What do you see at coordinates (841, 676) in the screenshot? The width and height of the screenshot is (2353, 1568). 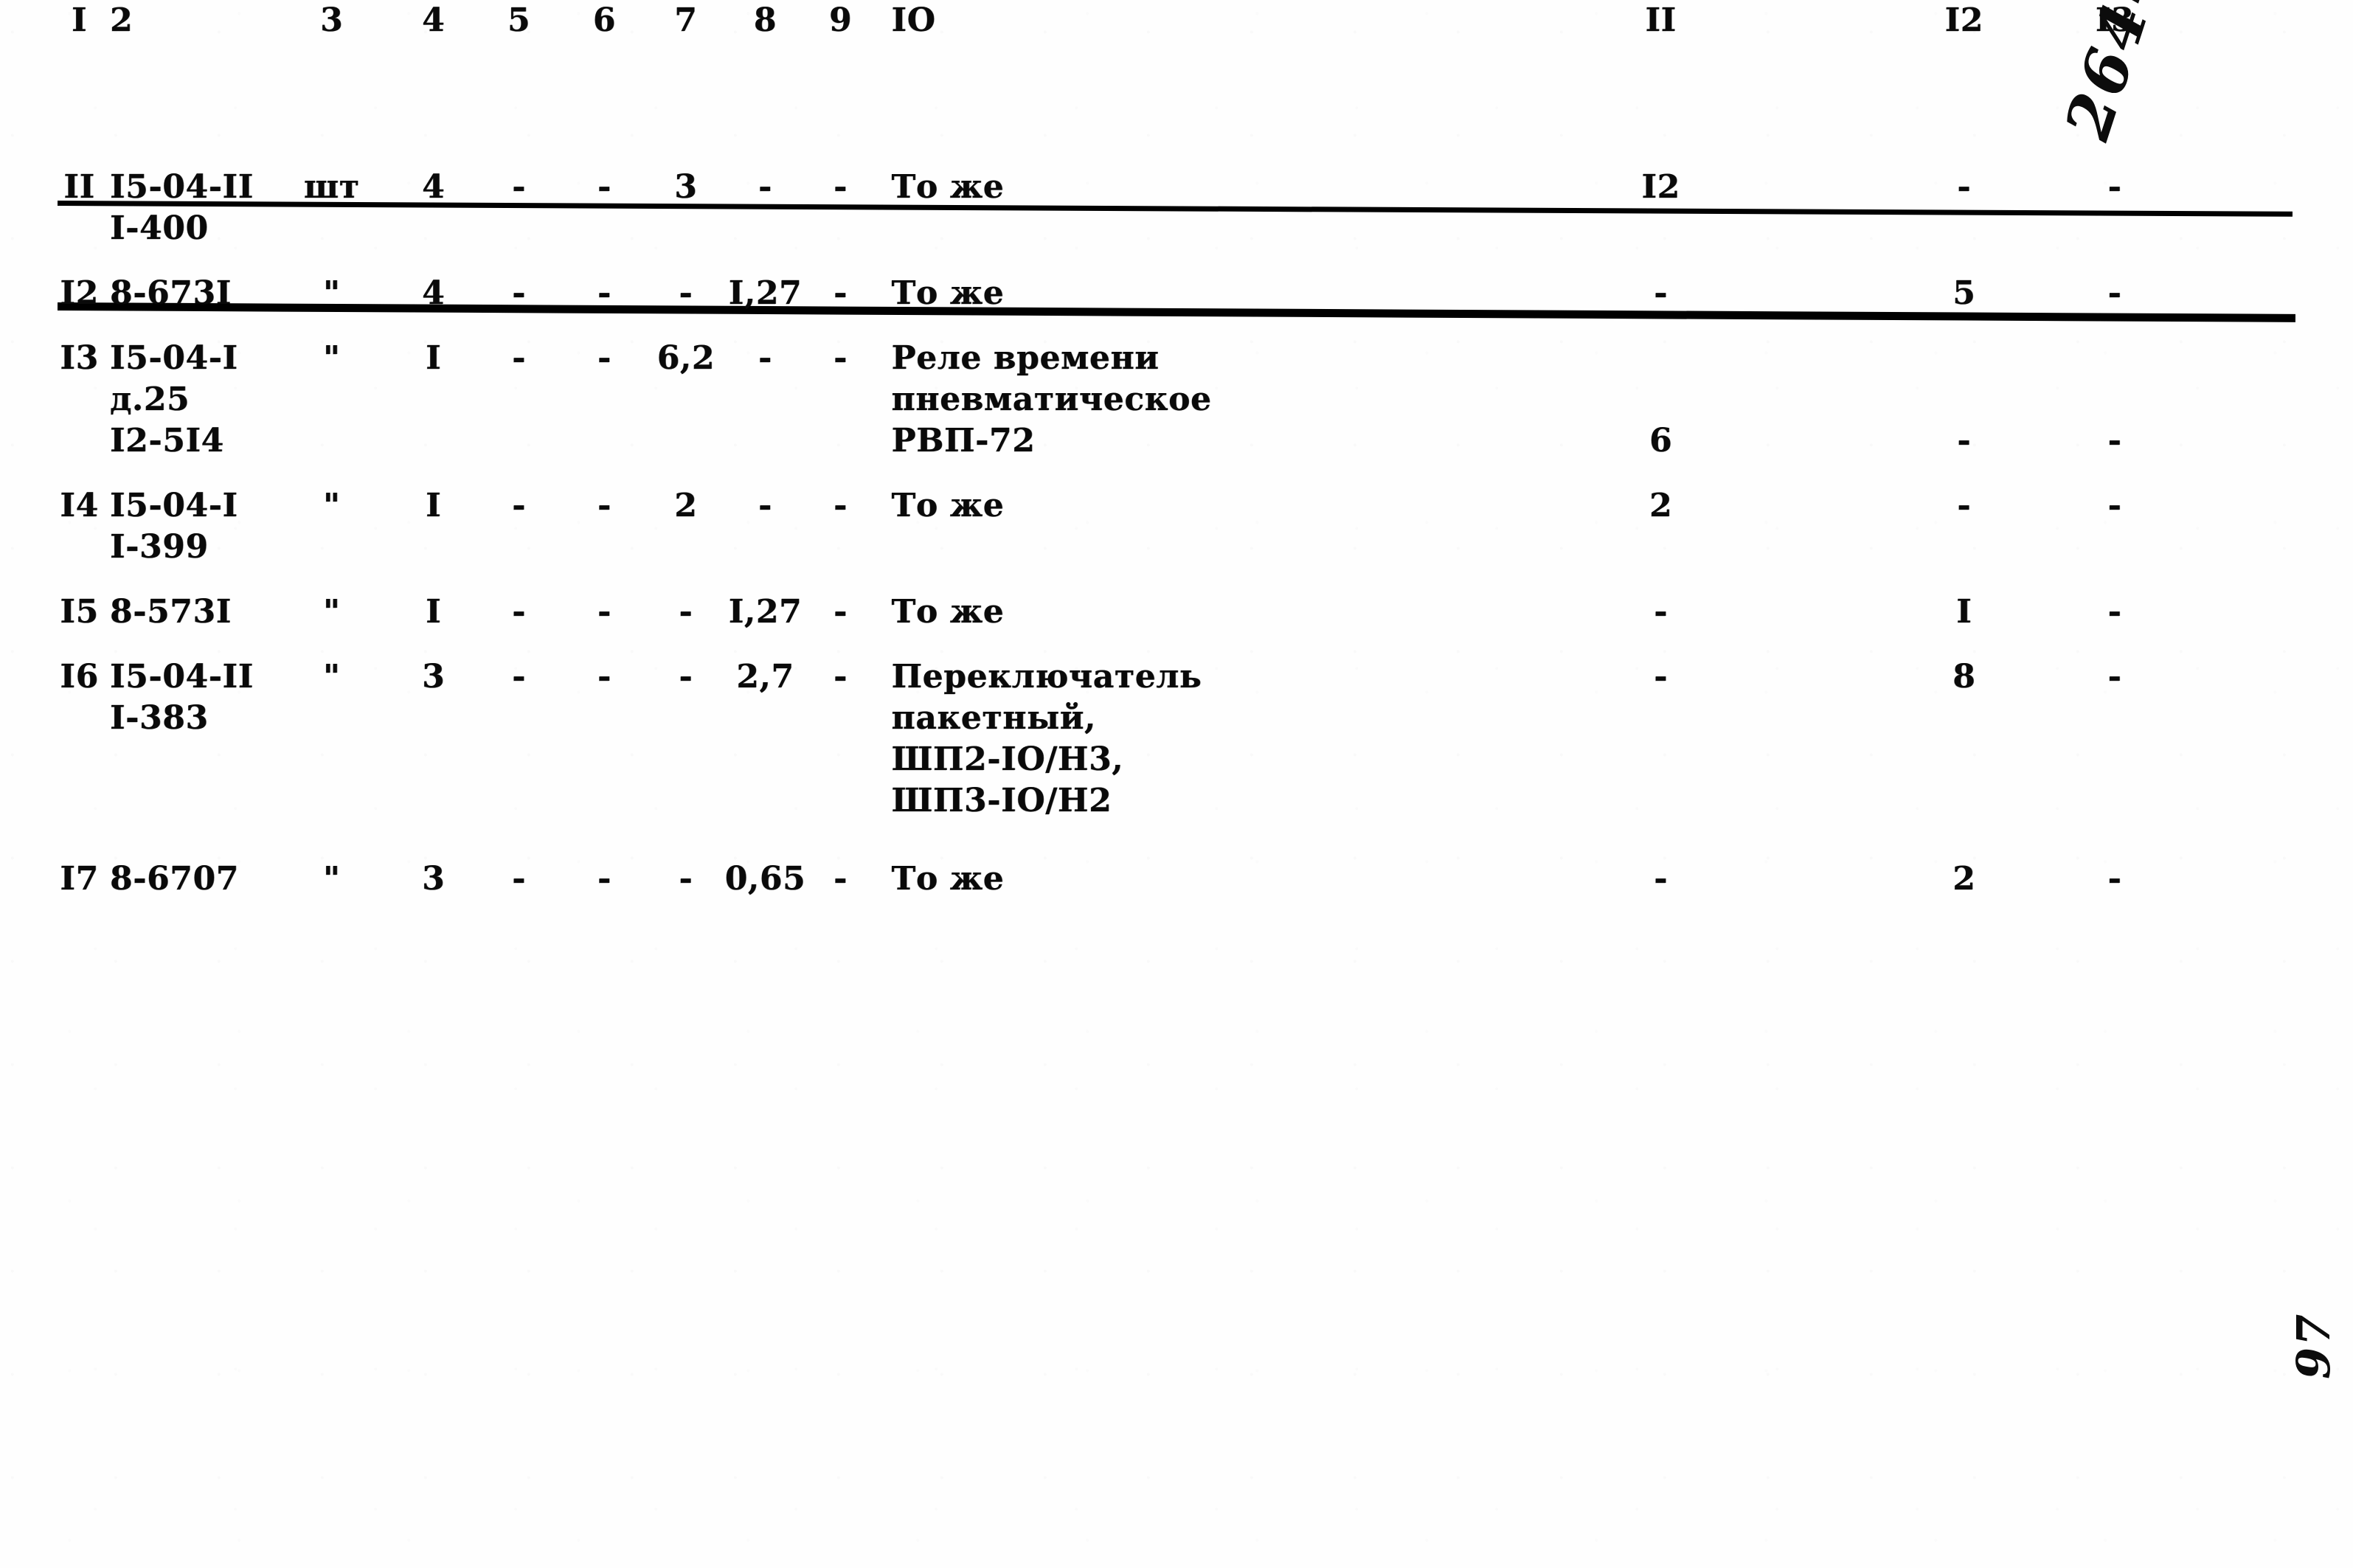 I see `row-6-col9: -` at bounding box center [841, 676].